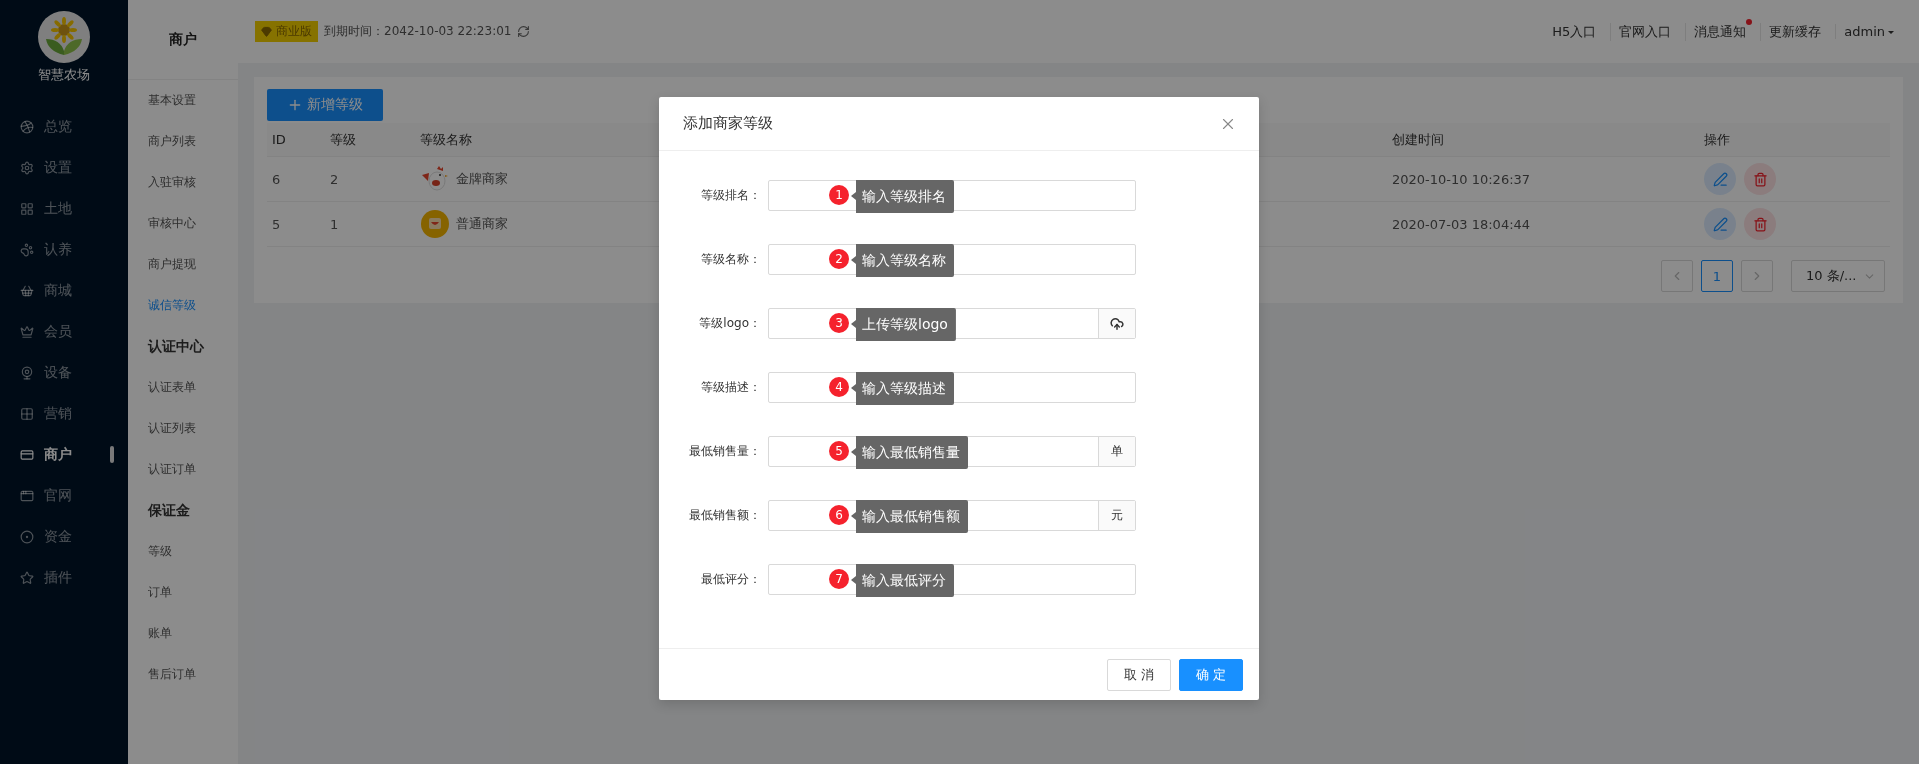 The image size is (1919, 764). Describe the element at coordinates (64, 331) in the screenshot. I see `sidebar-item: 会员` at that location.